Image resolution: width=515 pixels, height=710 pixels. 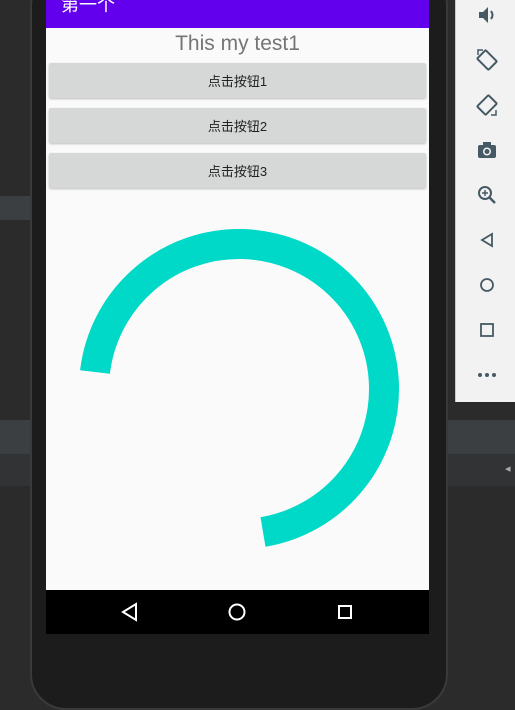 What do you see at coordinates (88, 8) in the screenshot?
I see `app-title: 第一个` at bounding box center [88, 8].